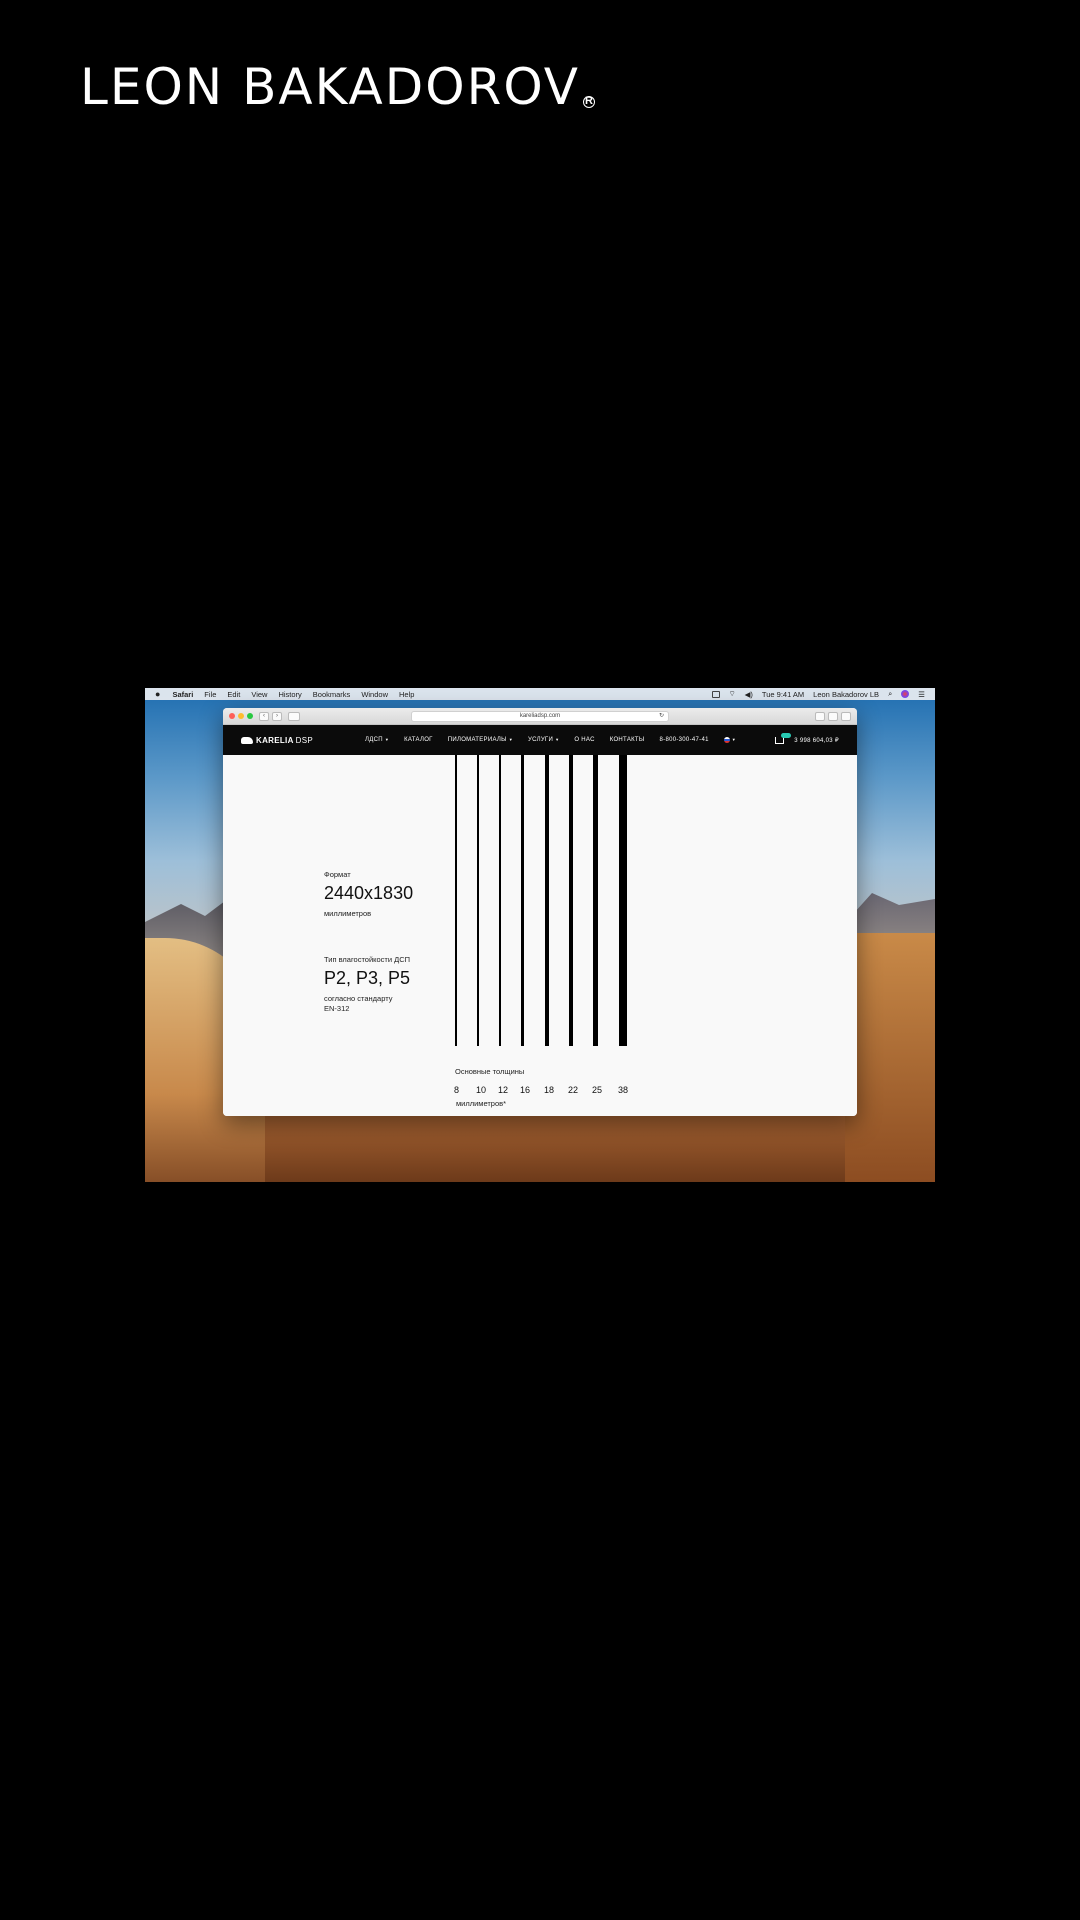 This screenshot has width=1080, height=1920. Describe the element at coordinates (846, 716) in the screenshot. I see `new-tab-icon` at that location.